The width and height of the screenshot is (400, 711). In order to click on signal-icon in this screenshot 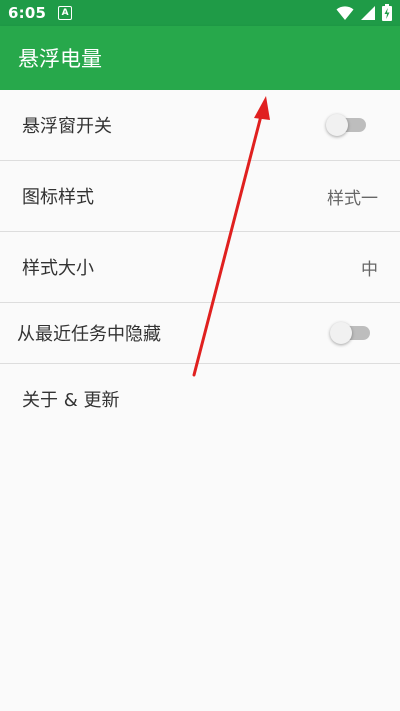, I will do `click(368, 12)`.